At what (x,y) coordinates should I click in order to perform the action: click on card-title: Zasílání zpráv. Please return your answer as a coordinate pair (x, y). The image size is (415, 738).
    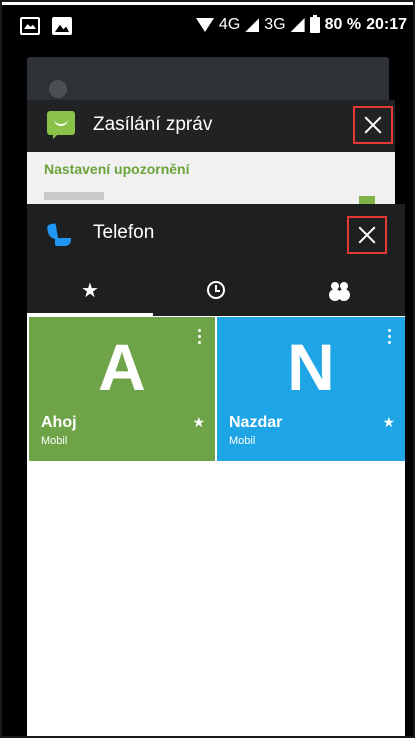
    Looking at the image, I should click on (153, 124).